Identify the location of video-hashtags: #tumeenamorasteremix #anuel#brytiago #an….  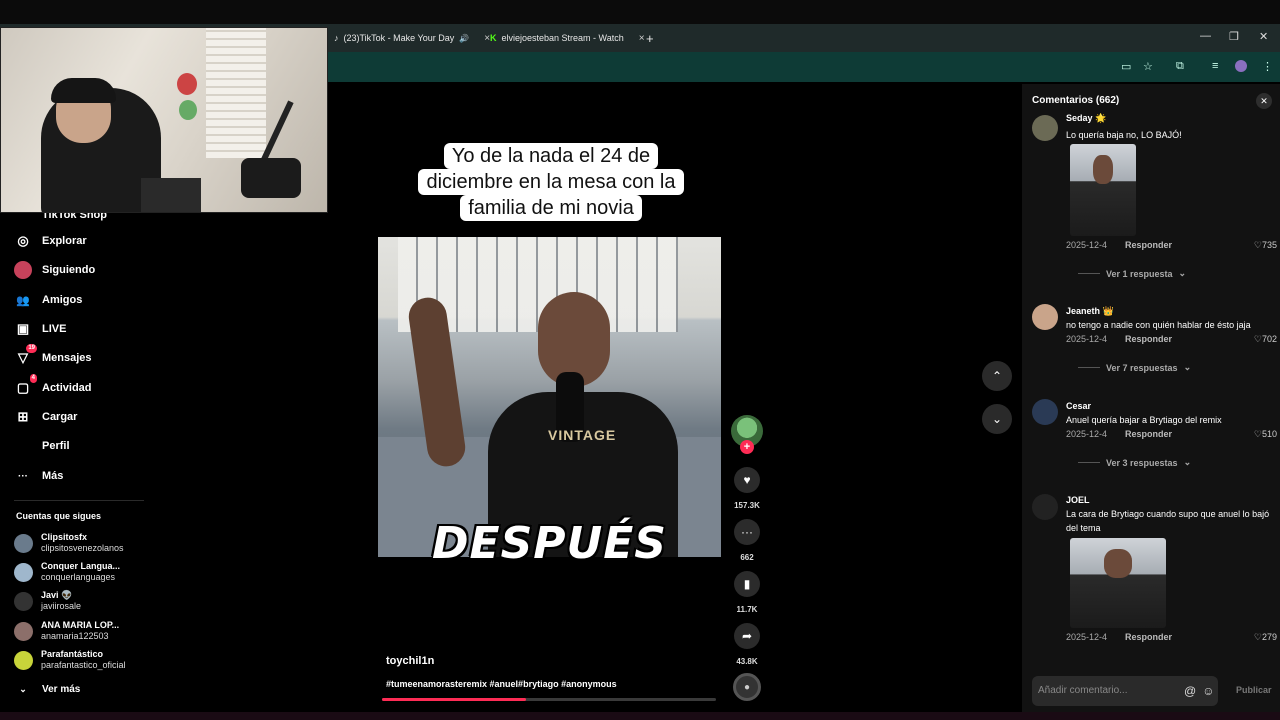
(501, 684).